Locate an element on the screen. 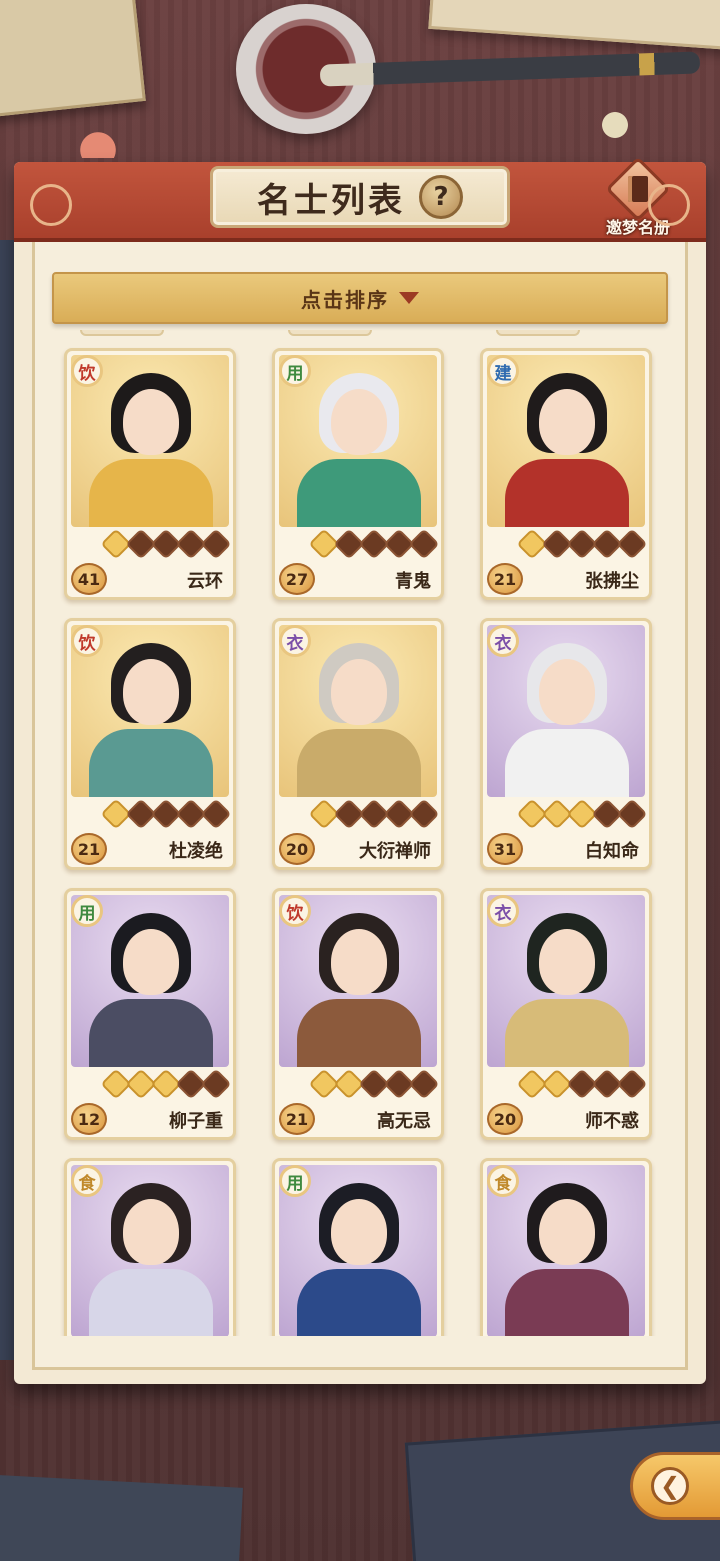 Image resolution: width=720 pixels, height=1561 pixels. level-badge: 41 is located at coordinates (89, 579).